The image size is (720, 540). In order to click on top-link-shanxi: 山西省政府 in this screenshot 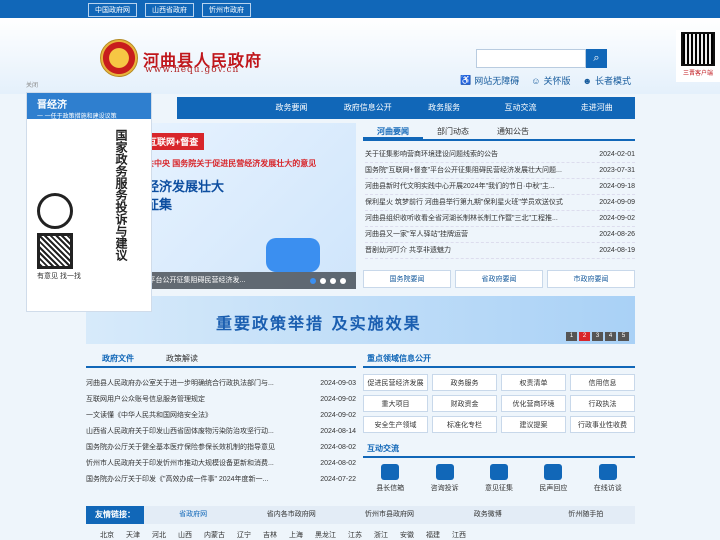, I will do `click(169, 10)`.